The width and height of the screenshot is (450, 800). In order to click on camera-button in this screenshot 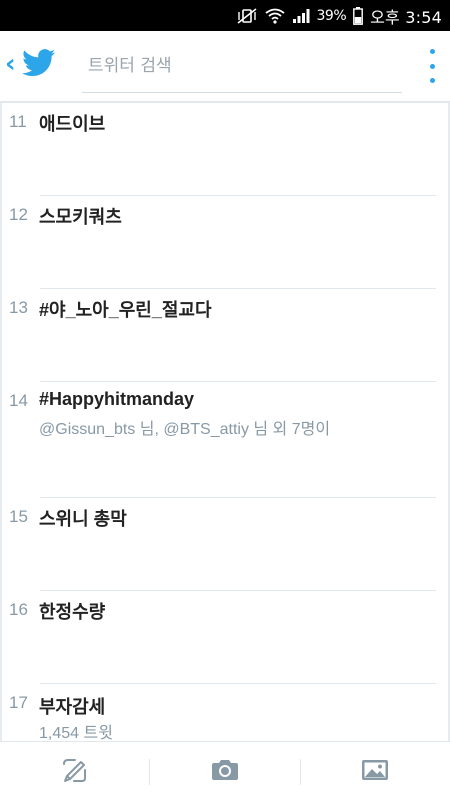, I will do `click(224, 771)`.